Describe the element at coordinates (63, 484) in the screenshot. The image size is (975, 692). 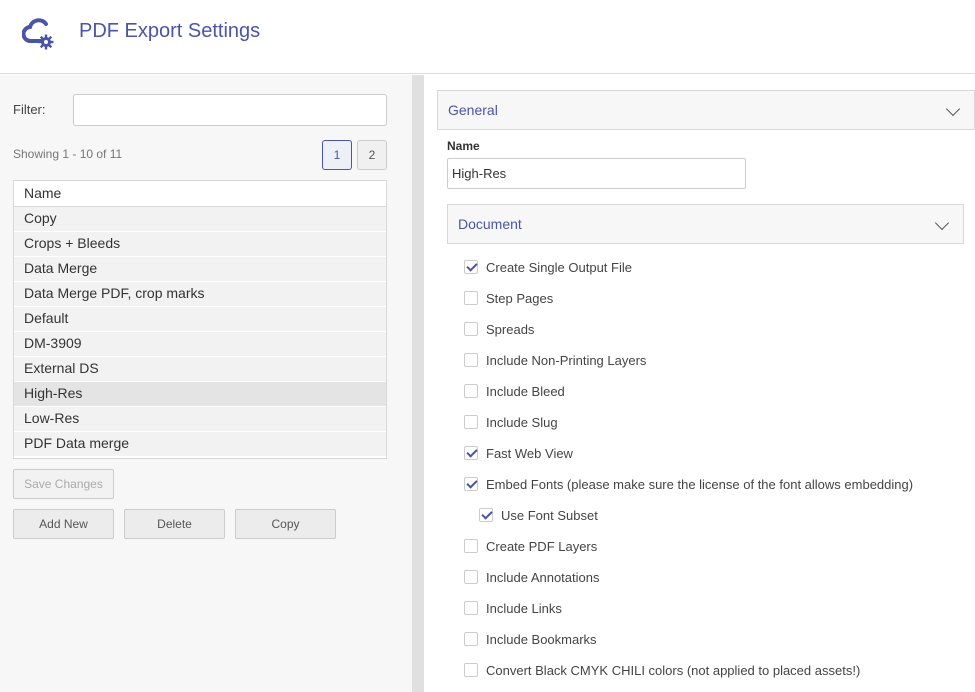
I see `save-changes-button: Save Changes` at that location.